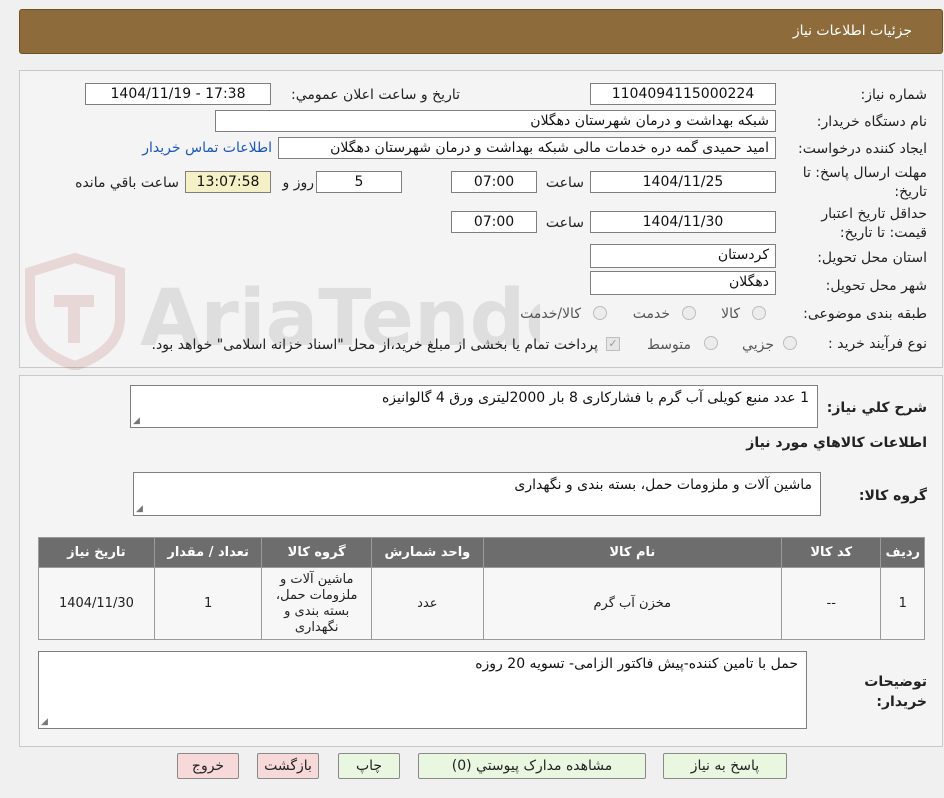 The width and height of the screenshot is (944, 798). Describe the element at coordinates (127, 183) in the screenshot. I see `remaining-label: ساعت باقي مانده` at that location.